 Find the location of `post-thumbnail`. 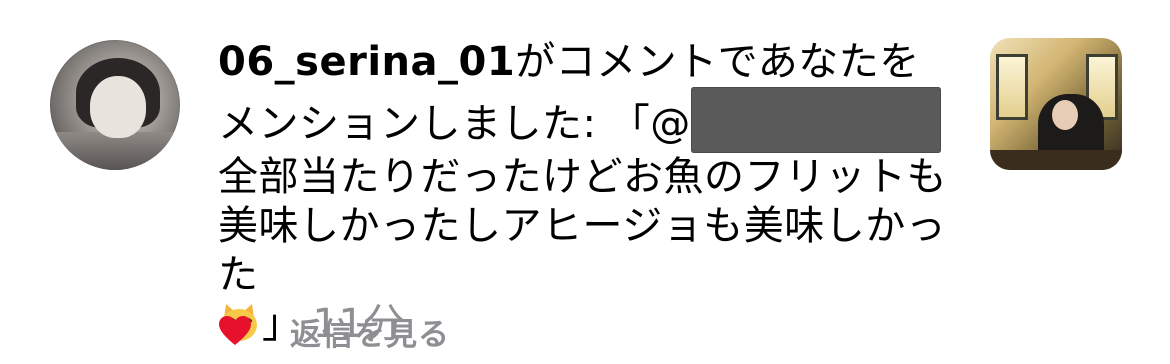

post-thumbnail is located at coordinates (1056, 104).